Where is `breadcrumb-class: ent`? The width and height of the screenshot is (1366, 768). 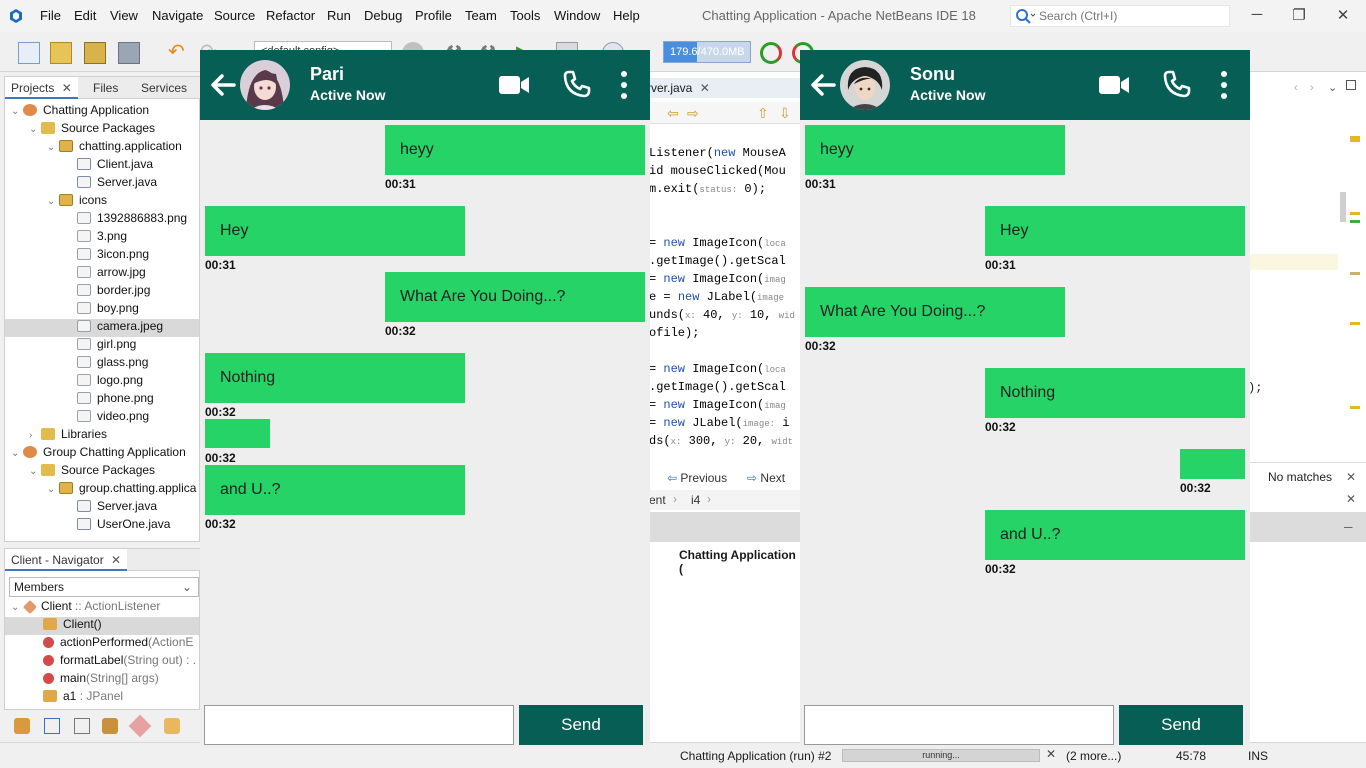 breadcrumb-class: ent is located at coordinates (657, 500).